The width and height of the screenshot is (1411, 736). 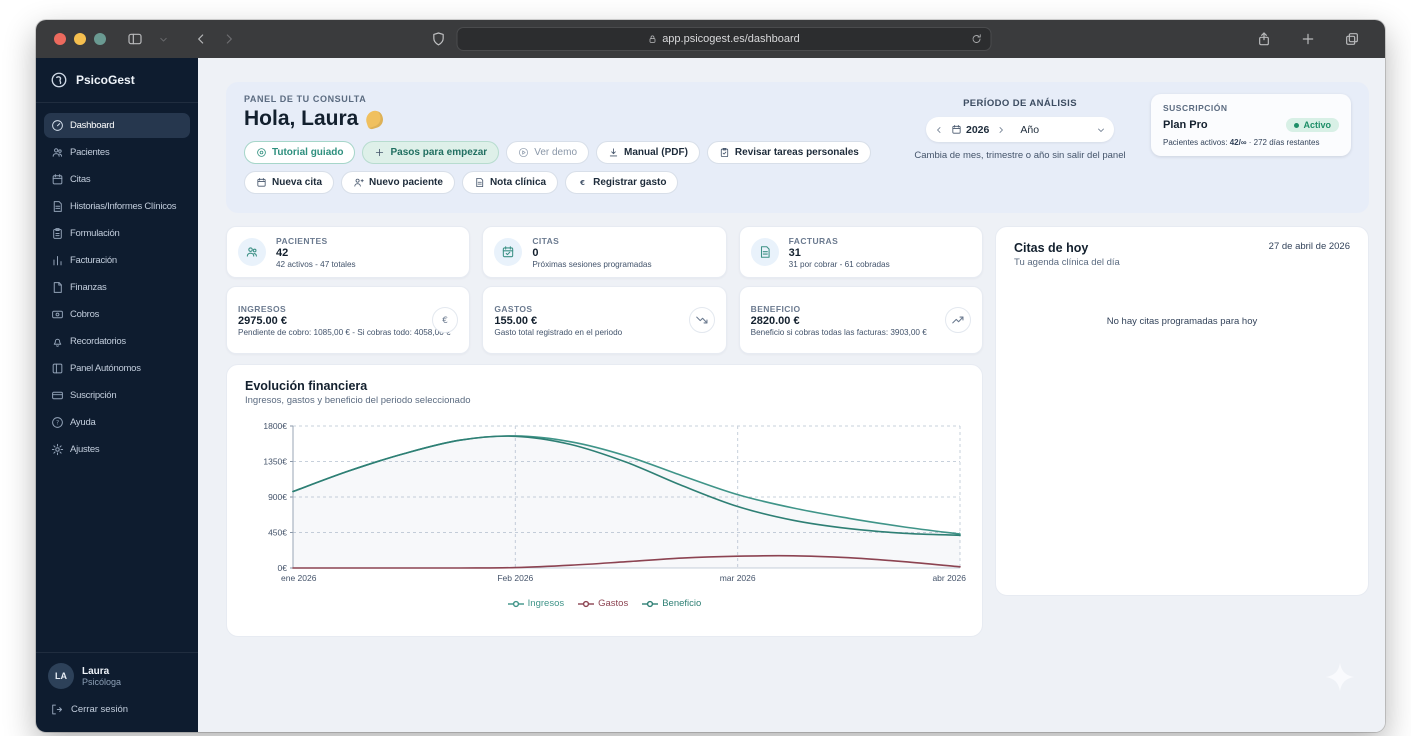 I want to click on sidebar-item-citas: Citas, so click(x=117, y=179).